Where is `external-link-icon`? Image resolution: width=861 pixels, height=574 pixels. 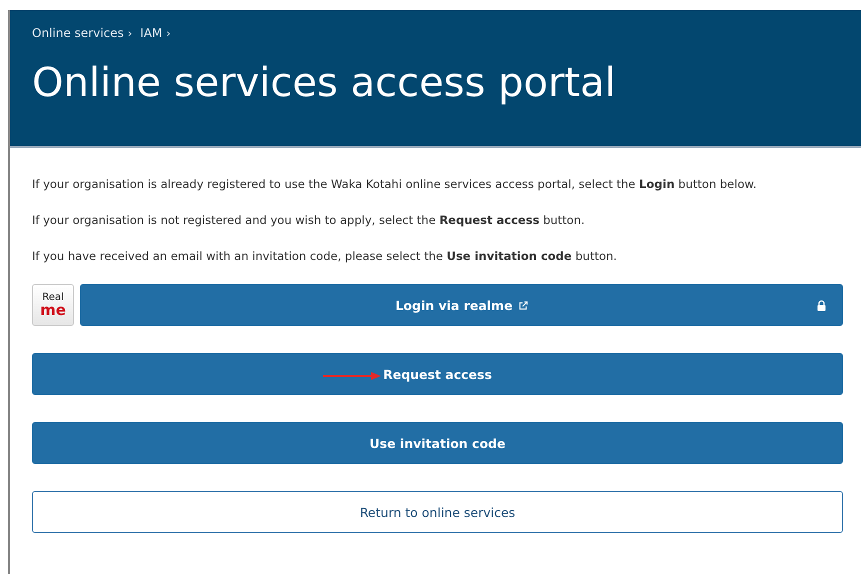
external-link-icon is located at coordinates (523, 305).